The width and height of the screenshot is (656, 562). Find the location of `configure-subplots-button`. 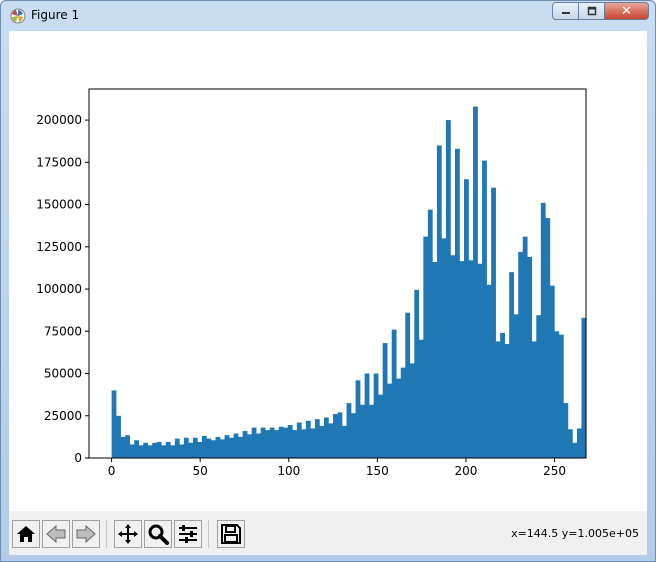

configure-subplots-button is located at coordinates (188, 534).